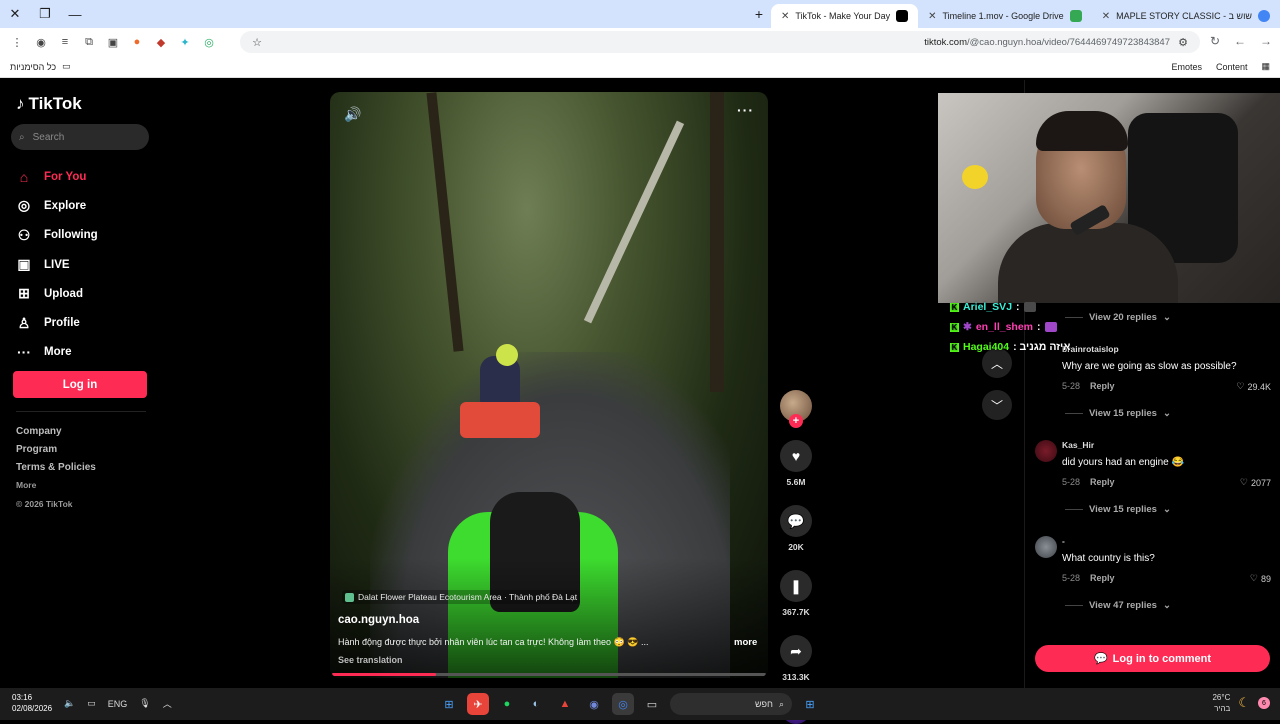 Image resolution: width=1280 pixels, height=724 pixels. I want to click on screen-icon: ▣, so click(113, 42).